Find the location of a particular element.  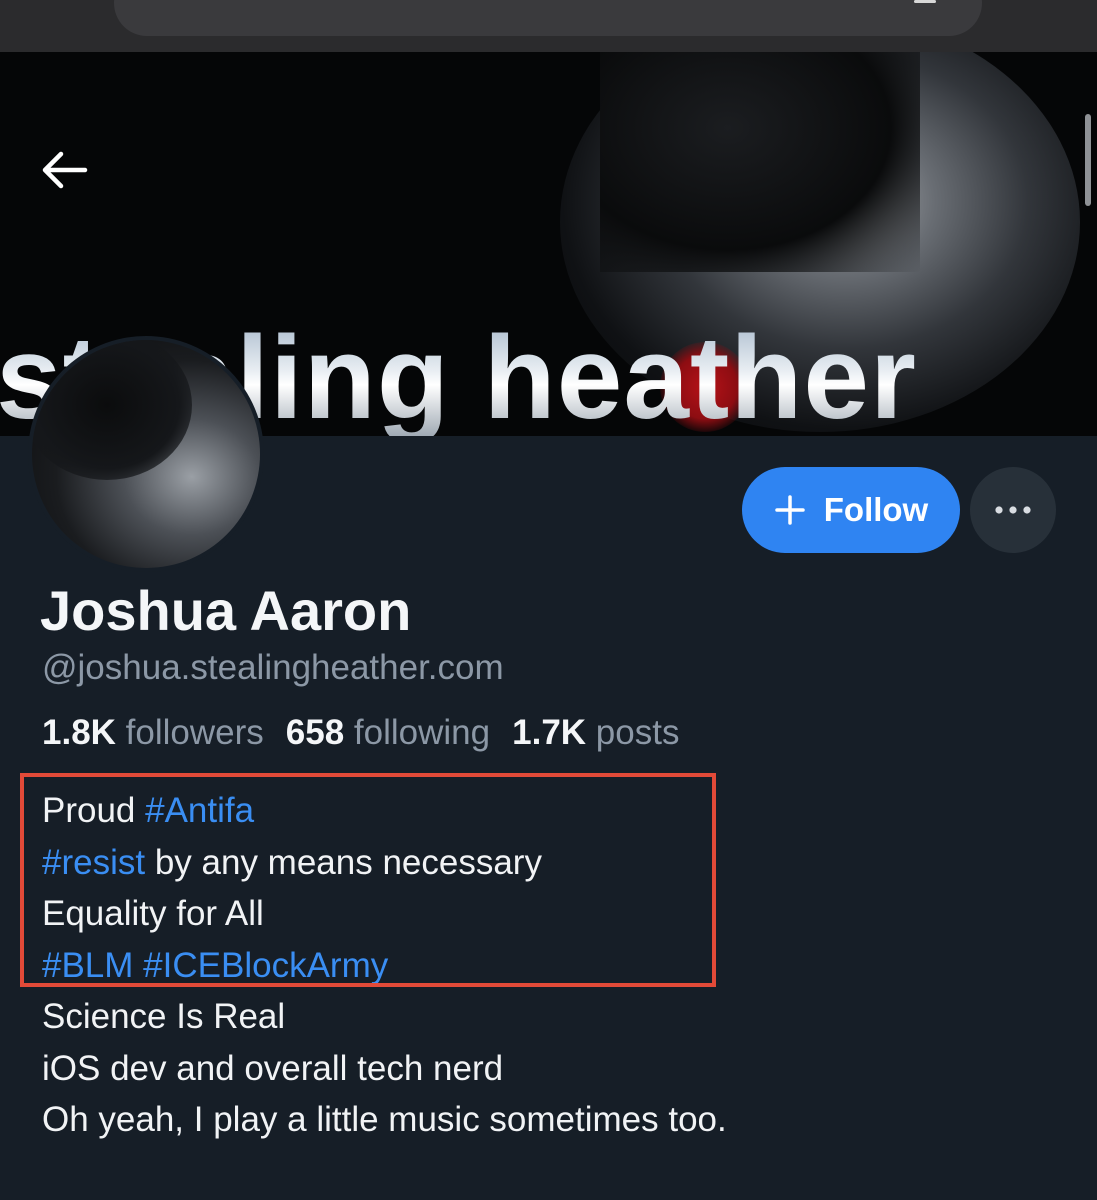

bio-line: iOS dev and overall tech nerd is located at coordinates (384, 1069).